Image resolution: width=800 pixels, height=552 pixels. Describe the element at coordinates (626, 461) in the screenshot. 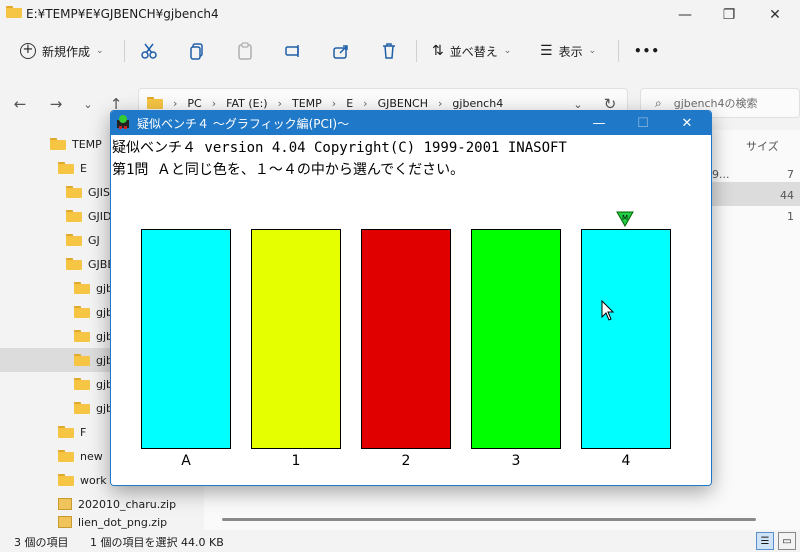

I see `swatch-label: 4` at that location.